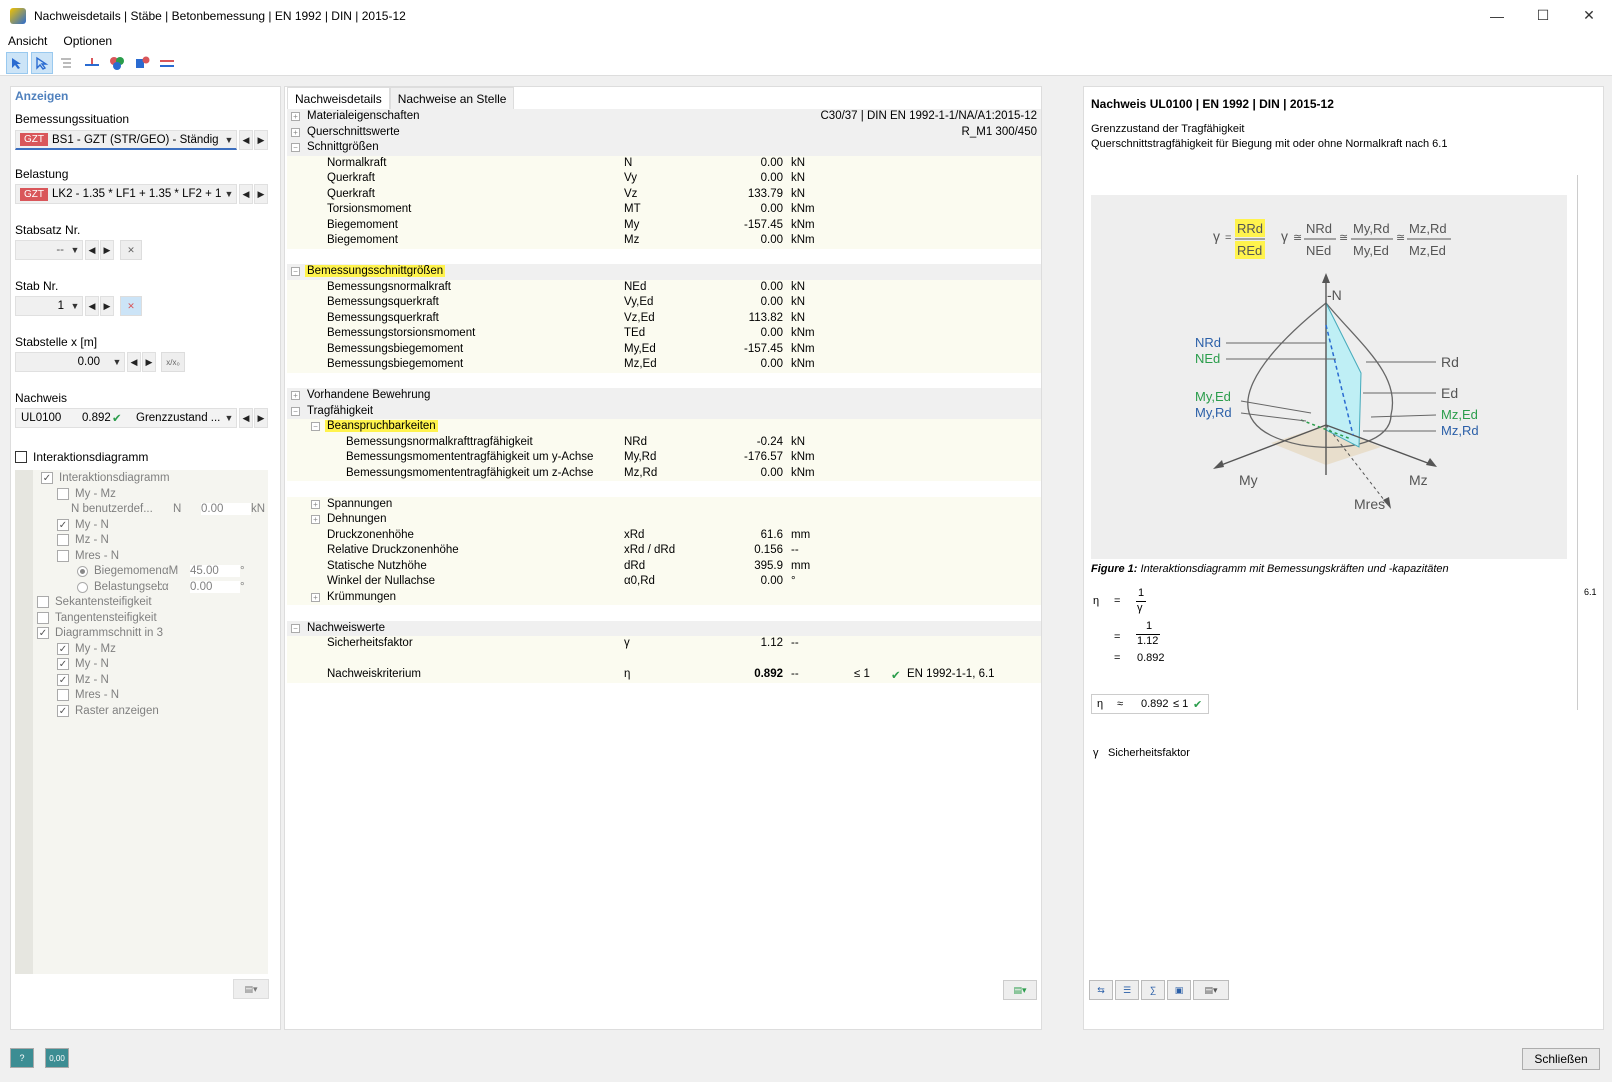 Image resolution: width=1612 pixels, height=1082 pixels. What do you see at coordinates (161, 587) in the screenshot?
I see `tree-item: Belastungseb α 0.00 °` at bounding box center [161, 587].